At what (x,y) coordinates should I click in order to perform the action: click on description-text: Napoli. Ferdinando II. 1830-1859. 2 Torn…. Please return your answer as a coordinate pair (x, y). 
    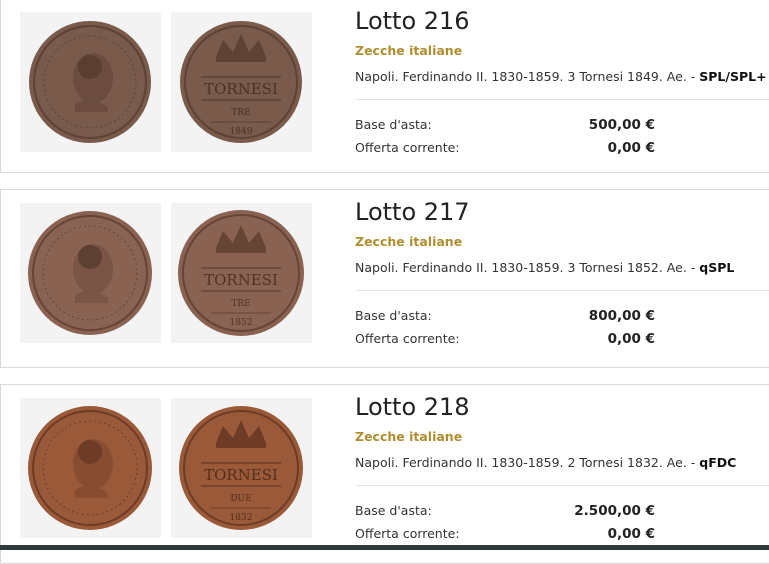
    Looking at the image, I should click on (527, 462).